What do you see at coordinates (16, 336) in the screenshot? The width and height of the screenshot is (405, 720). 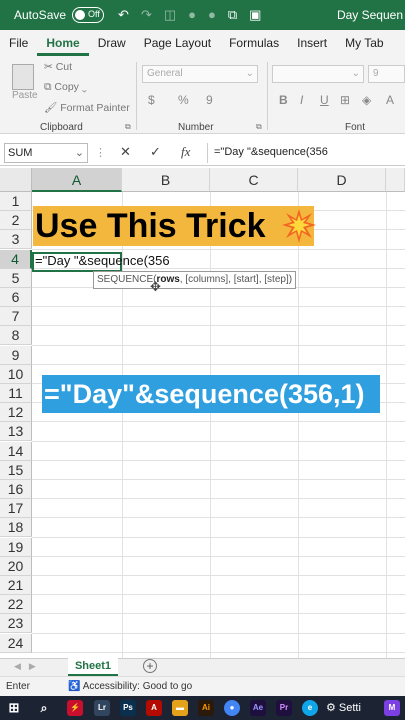 I see `row-header: 8` at bounding box center [16, 336].